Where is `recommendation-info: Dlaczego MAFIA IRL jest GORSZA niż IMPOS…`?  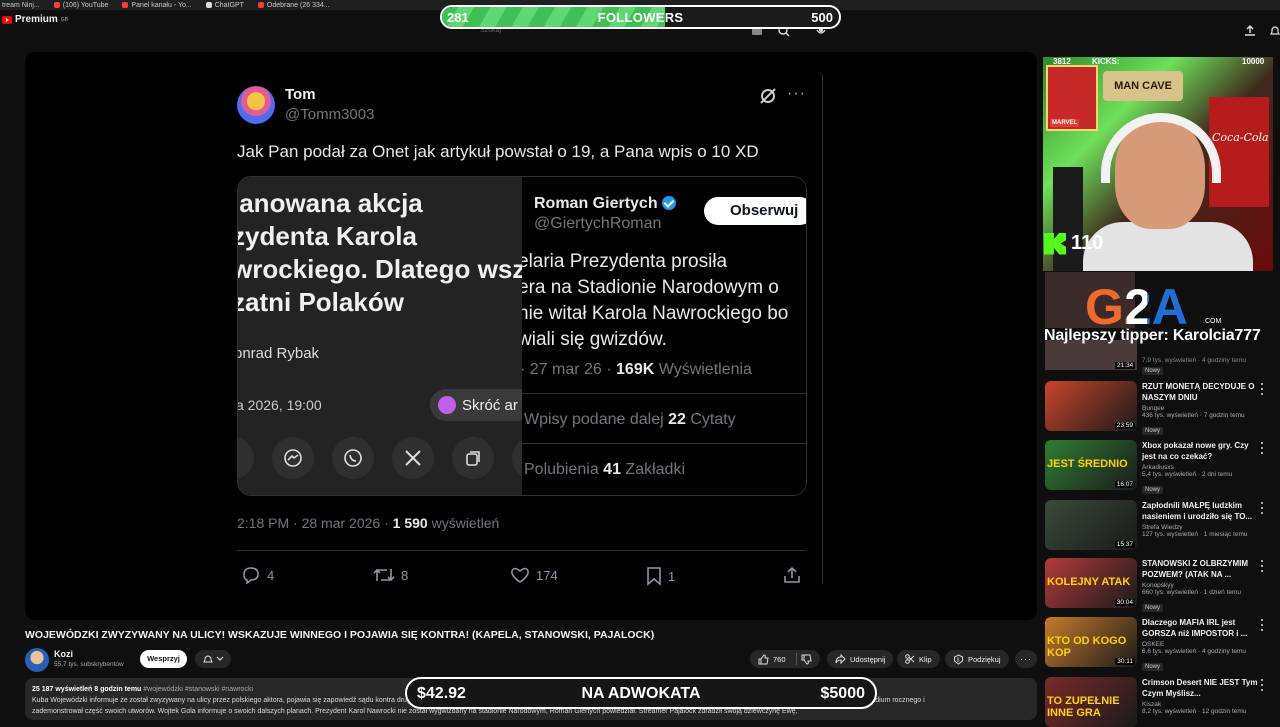 recommendation-info: Dlaczego MAFIA IRL jest GORSZA niż IMPOS… is located at coordinates (1202, 645).